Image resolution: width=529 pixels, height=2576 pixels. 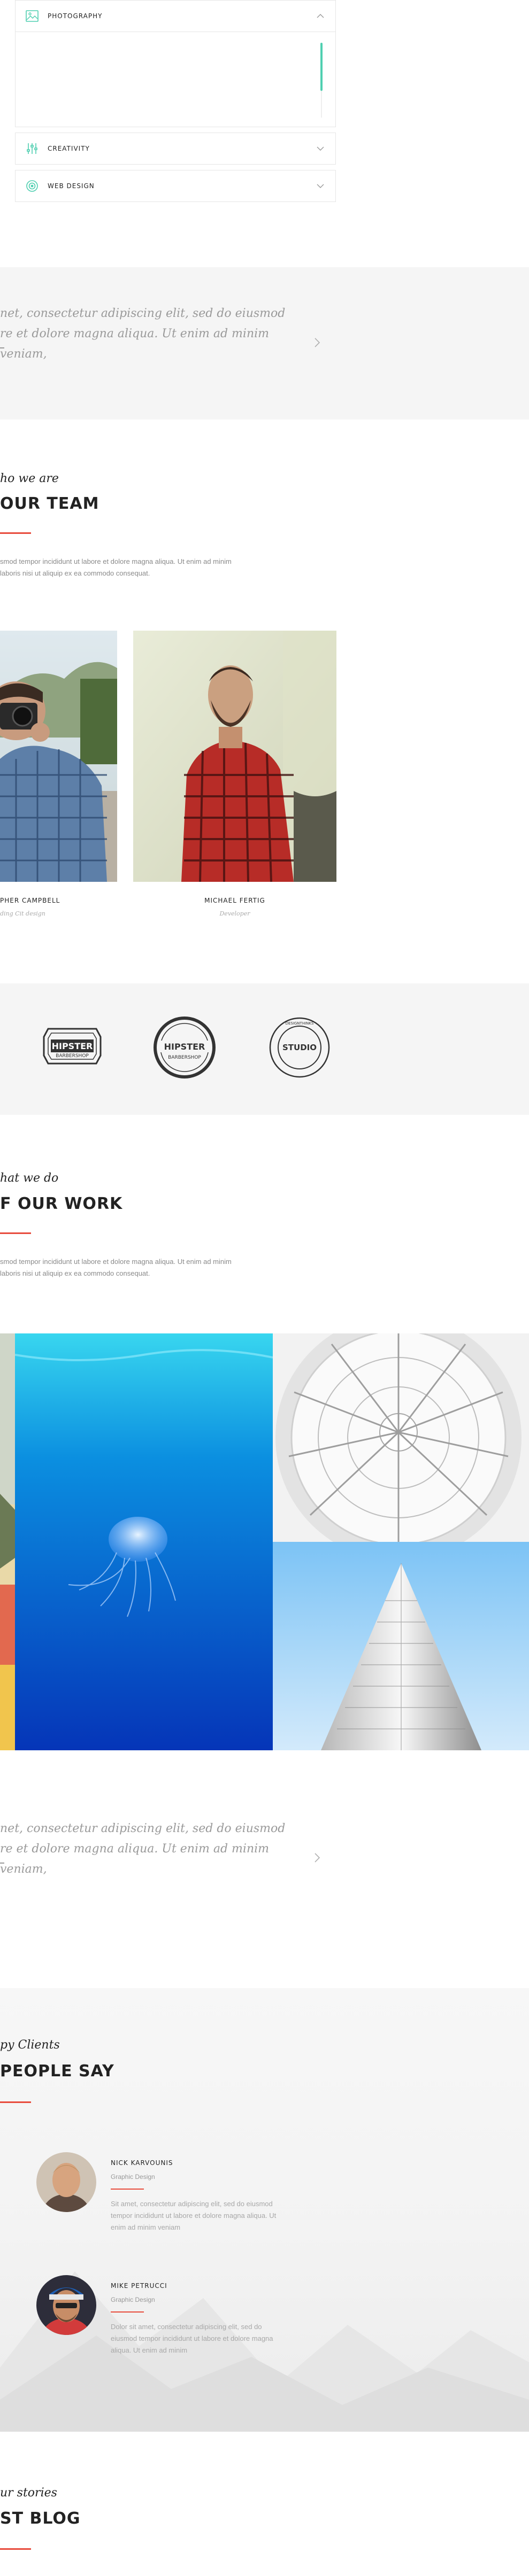 I want to click on sliders-icon, so click(x=32, y=149).